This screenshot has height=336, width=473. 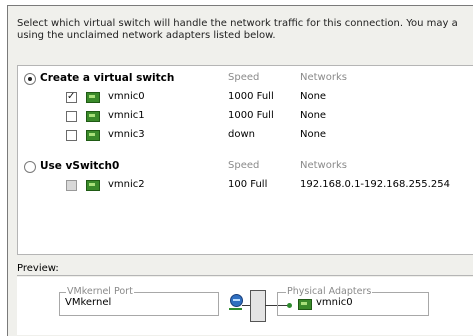 What do you see at coordinates (329, 291) in the screenshot?
I see `physical-adapters-title: Physical Adapters` at bounding box center [329, 291].